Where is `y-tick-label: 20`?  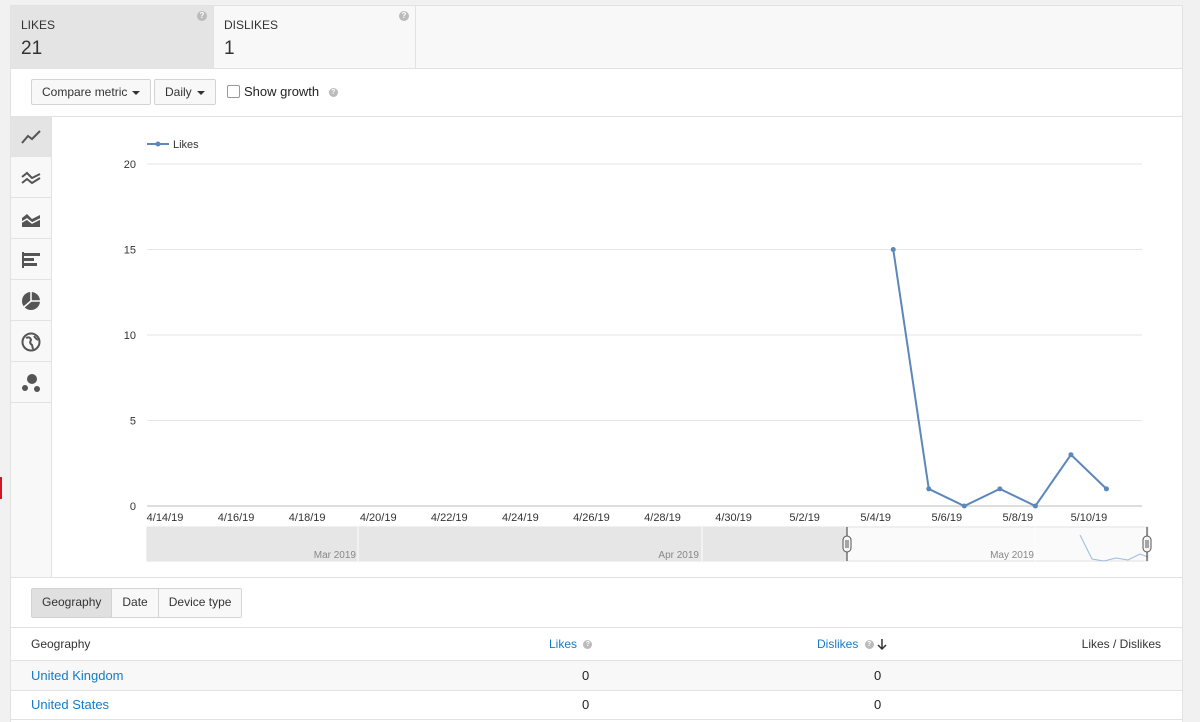 y-tick-label: 20 is located at coordinates (130, 165).